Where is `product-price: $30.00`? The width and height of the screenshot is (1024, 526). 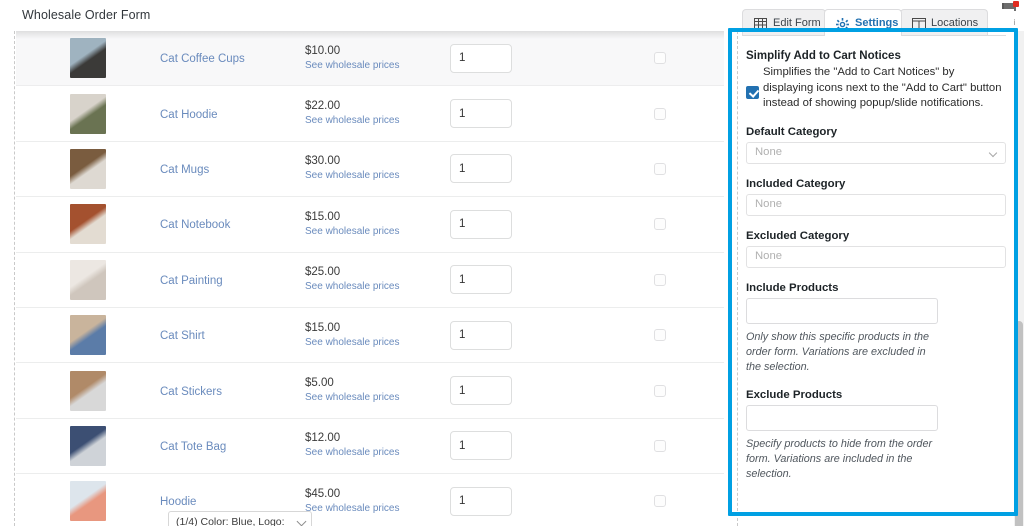 product-price: $30.00 is located at coordinates (323, 161).